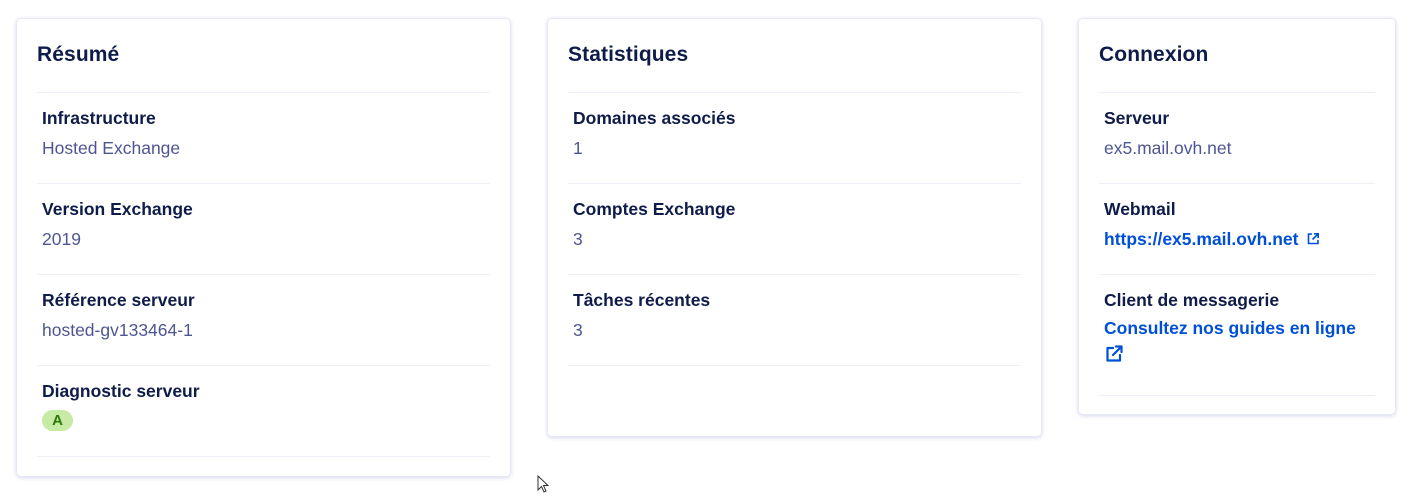 The height and width of the screenshot is (498, 1413). What do you see at coordinates (628, 54) in the screenshot?
I see `statistics-title: Statistiques` at bounding box center [628, 54].